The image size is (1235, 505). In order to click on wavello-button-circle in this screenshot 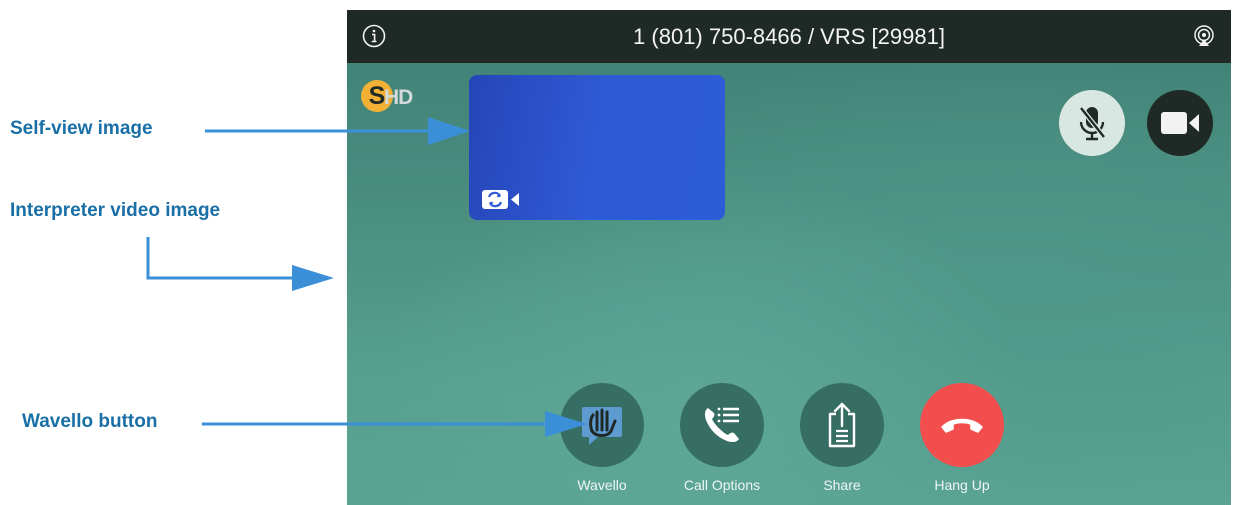, I will do `click(602, 425)`.